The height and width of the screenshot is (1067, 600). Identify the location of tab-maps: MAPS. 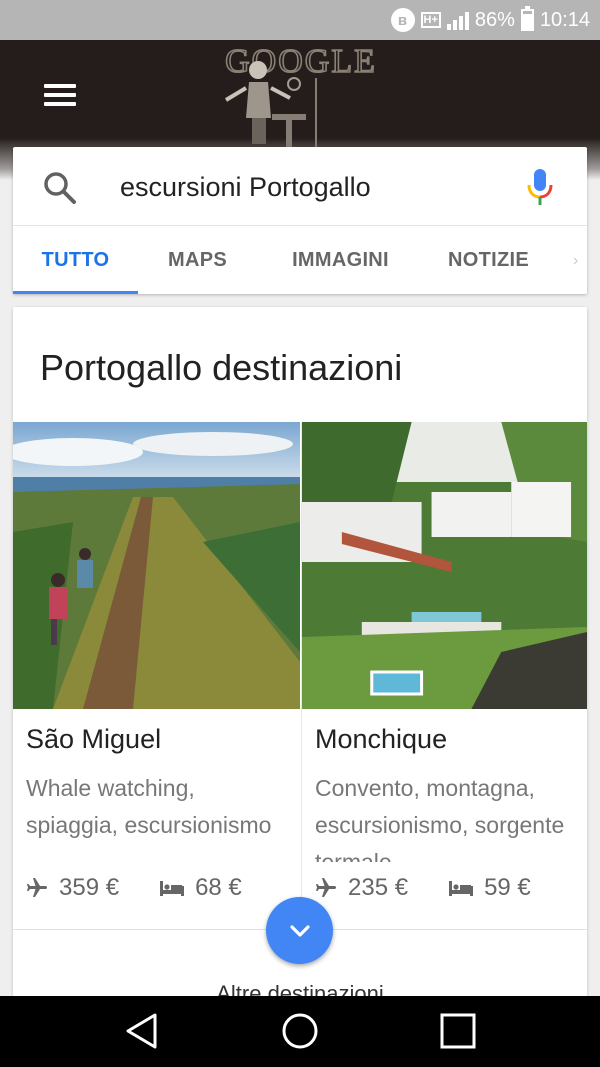
(197, 260).